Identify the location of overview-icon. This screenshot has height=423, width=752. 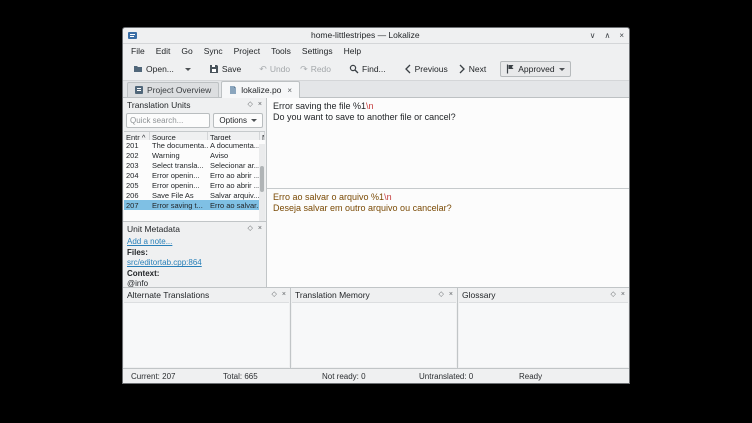
(139, 90).